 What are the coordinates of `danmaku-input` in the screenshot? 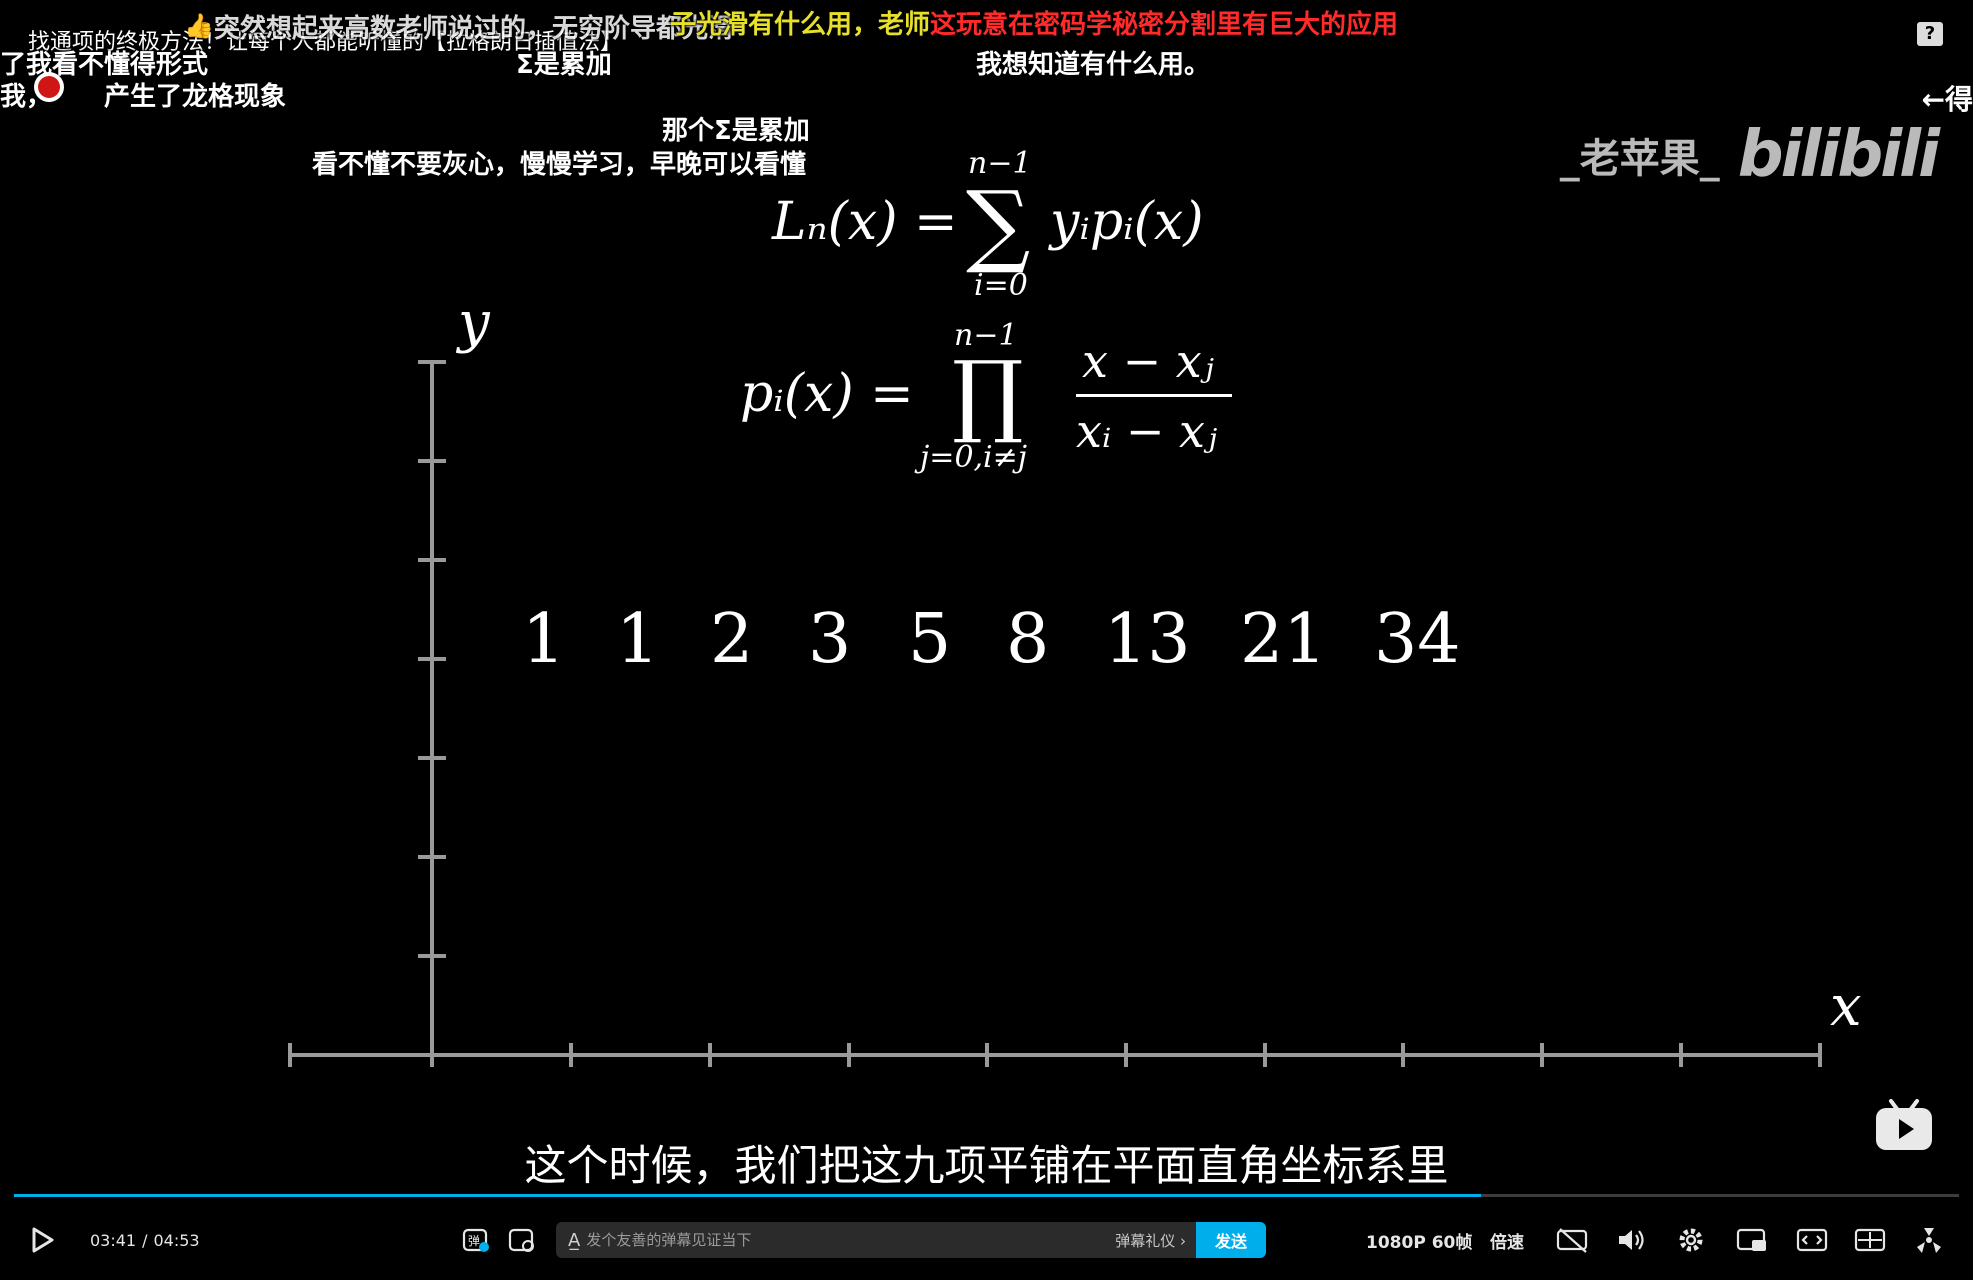 It's located at (848, 1240).